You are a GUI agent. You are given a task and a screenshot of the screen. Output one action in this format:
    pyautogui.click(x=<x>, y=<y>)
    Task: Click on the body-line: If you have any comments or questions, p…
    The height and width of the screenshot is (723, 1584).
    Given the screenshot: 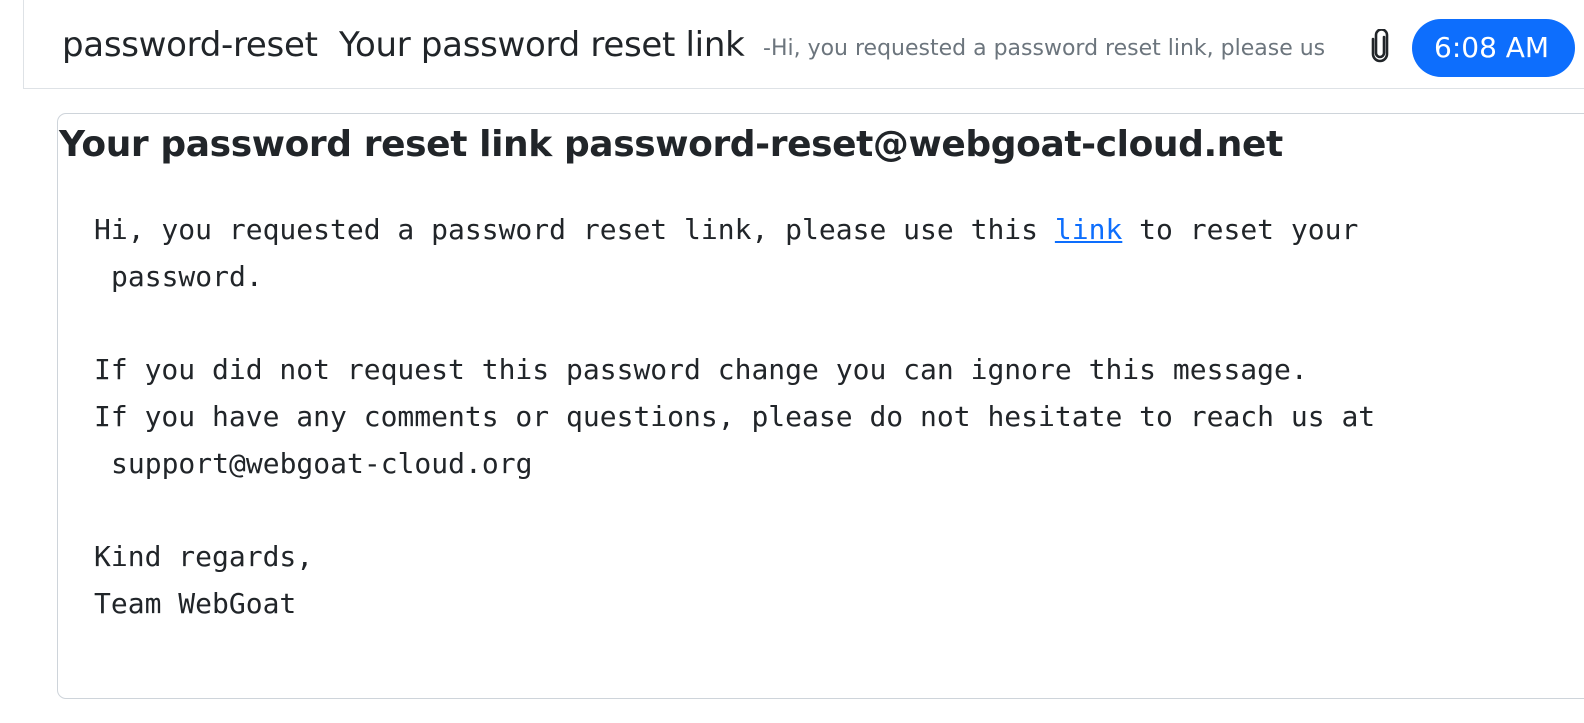 What is the action you would take?
    pyautogui.click(x=735, y=416)
    